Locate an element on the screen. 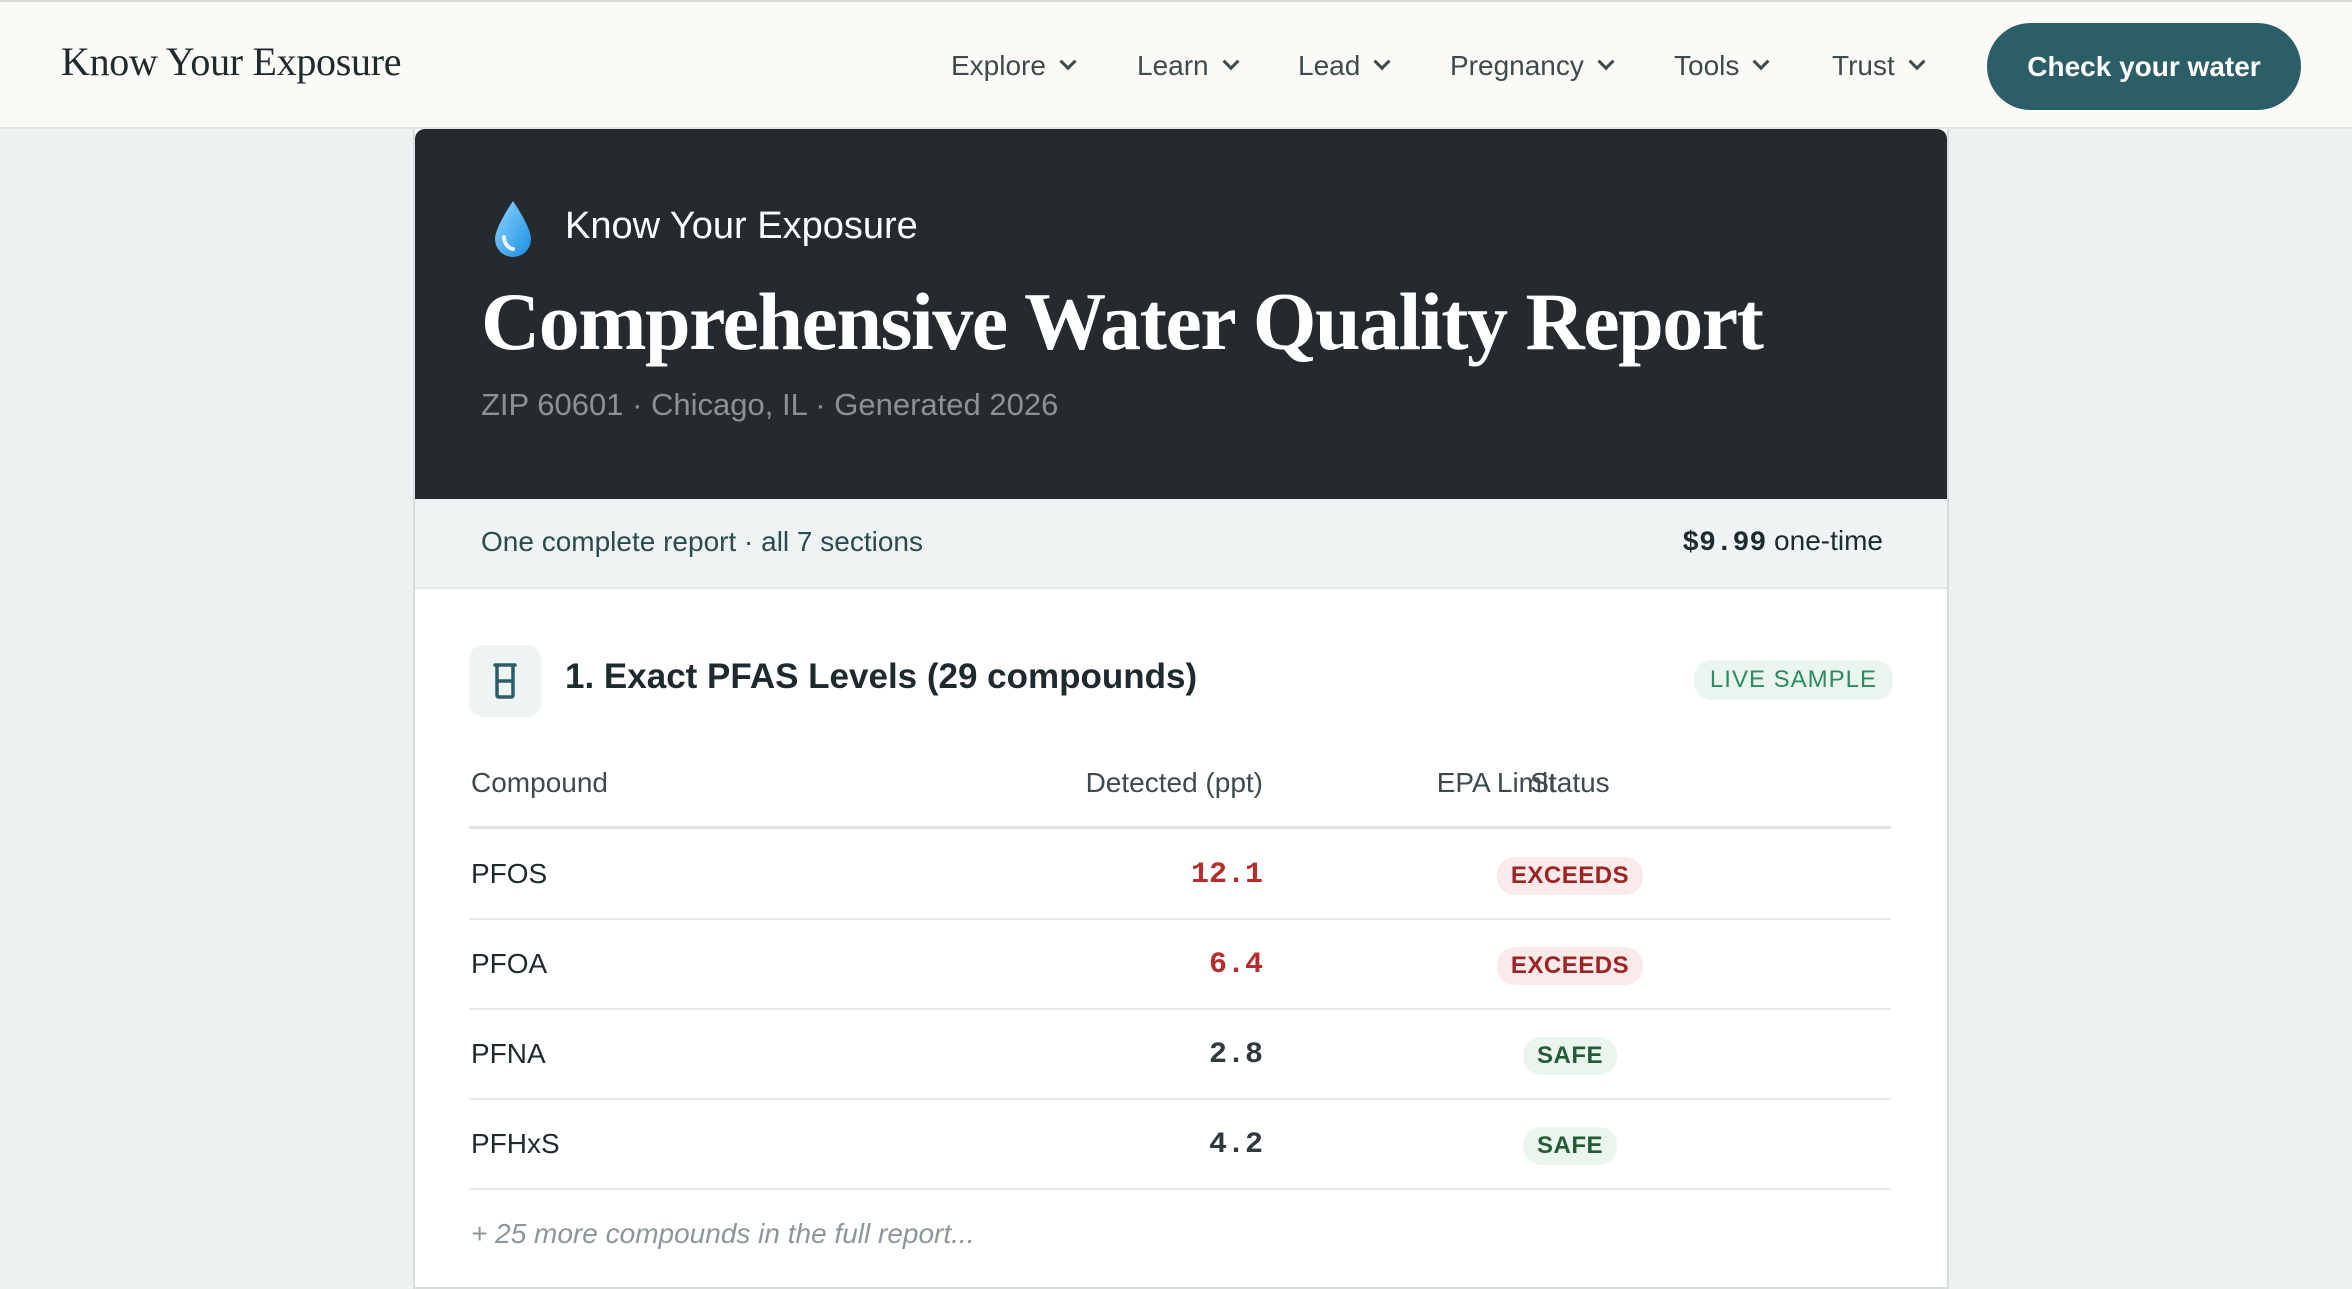 The image size is (2352, 1289). compound-name: PFOA is located at coordinates (509, 963).